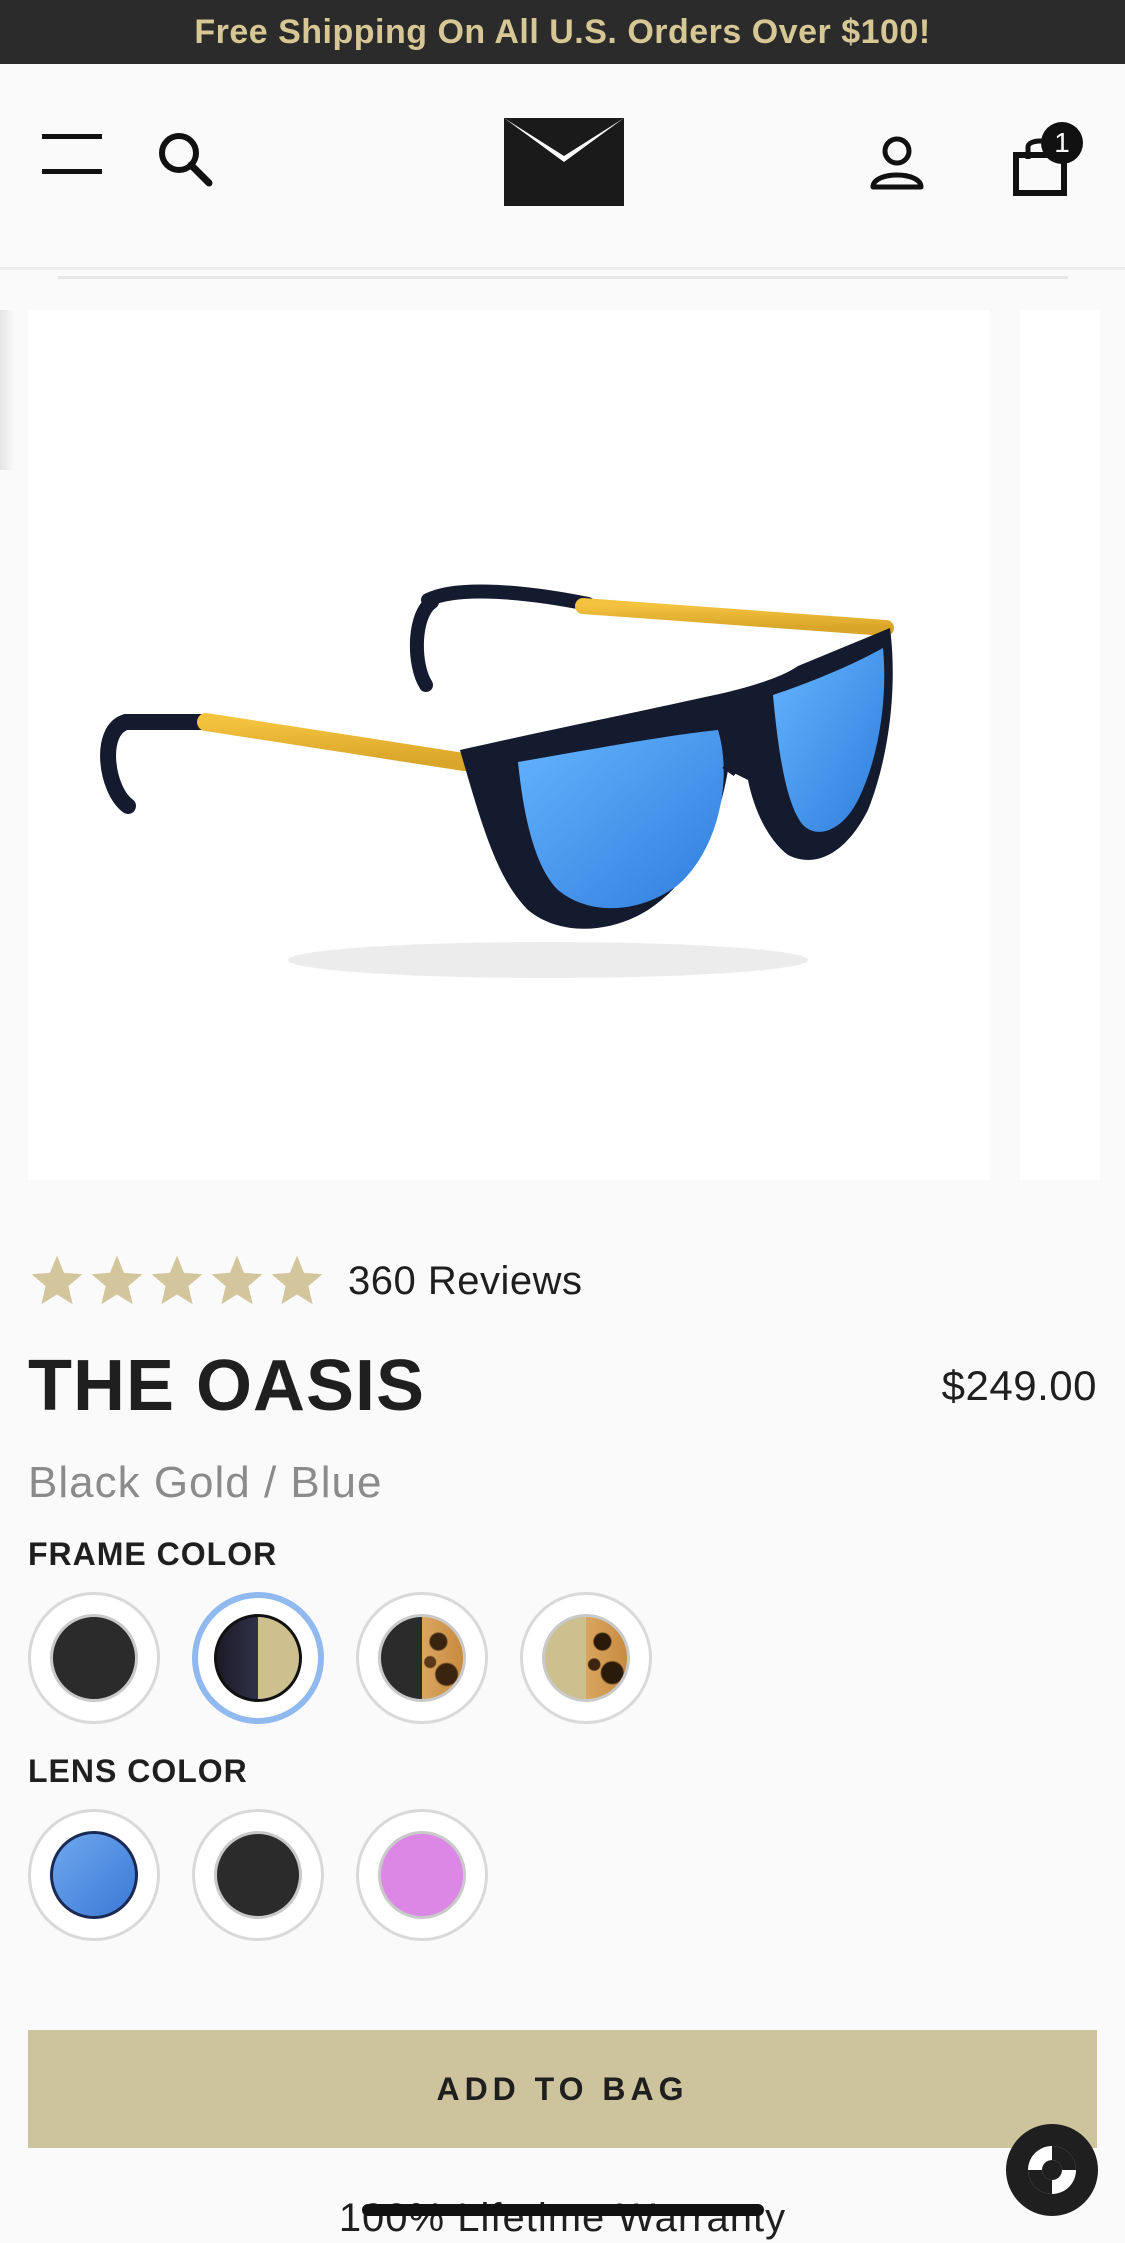 This screenshot has height=2243, width=1125. I want to click on frame-color-swatches, so click(340, 1658).